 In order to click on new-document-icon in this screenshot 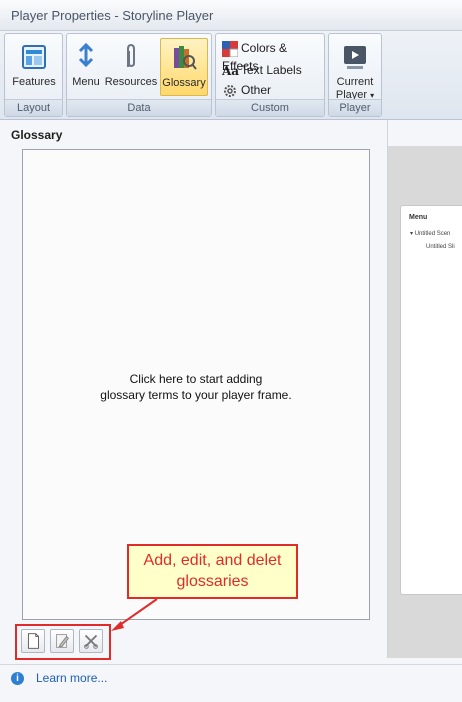, I will do `click(33, 641)`.